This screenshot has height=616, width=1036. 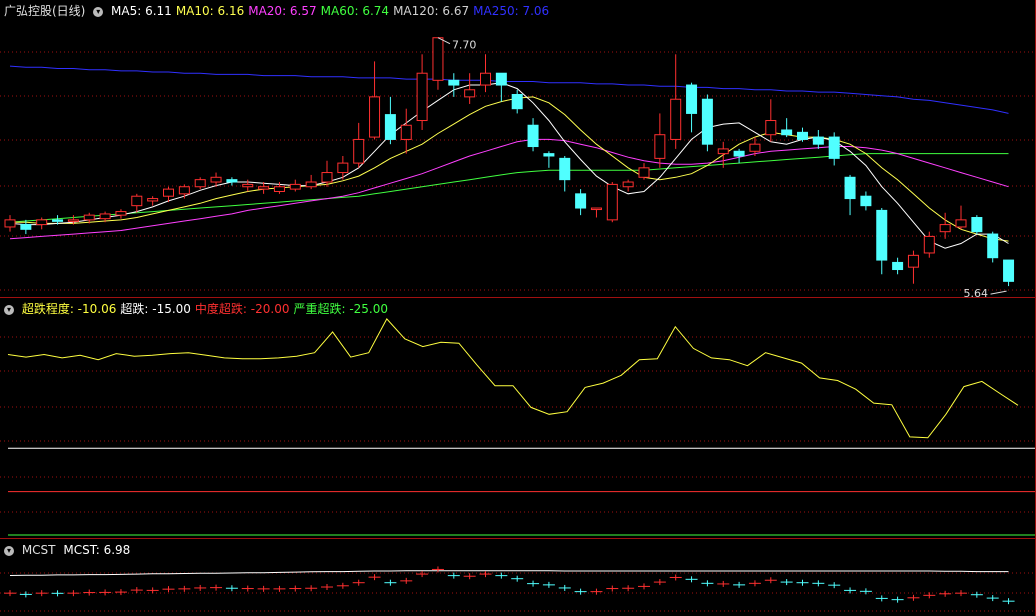 What do you see at coordinates (464, 45) in the screenshot?
I see `high-value-label: 7.70` at bounding box center [464, 45].